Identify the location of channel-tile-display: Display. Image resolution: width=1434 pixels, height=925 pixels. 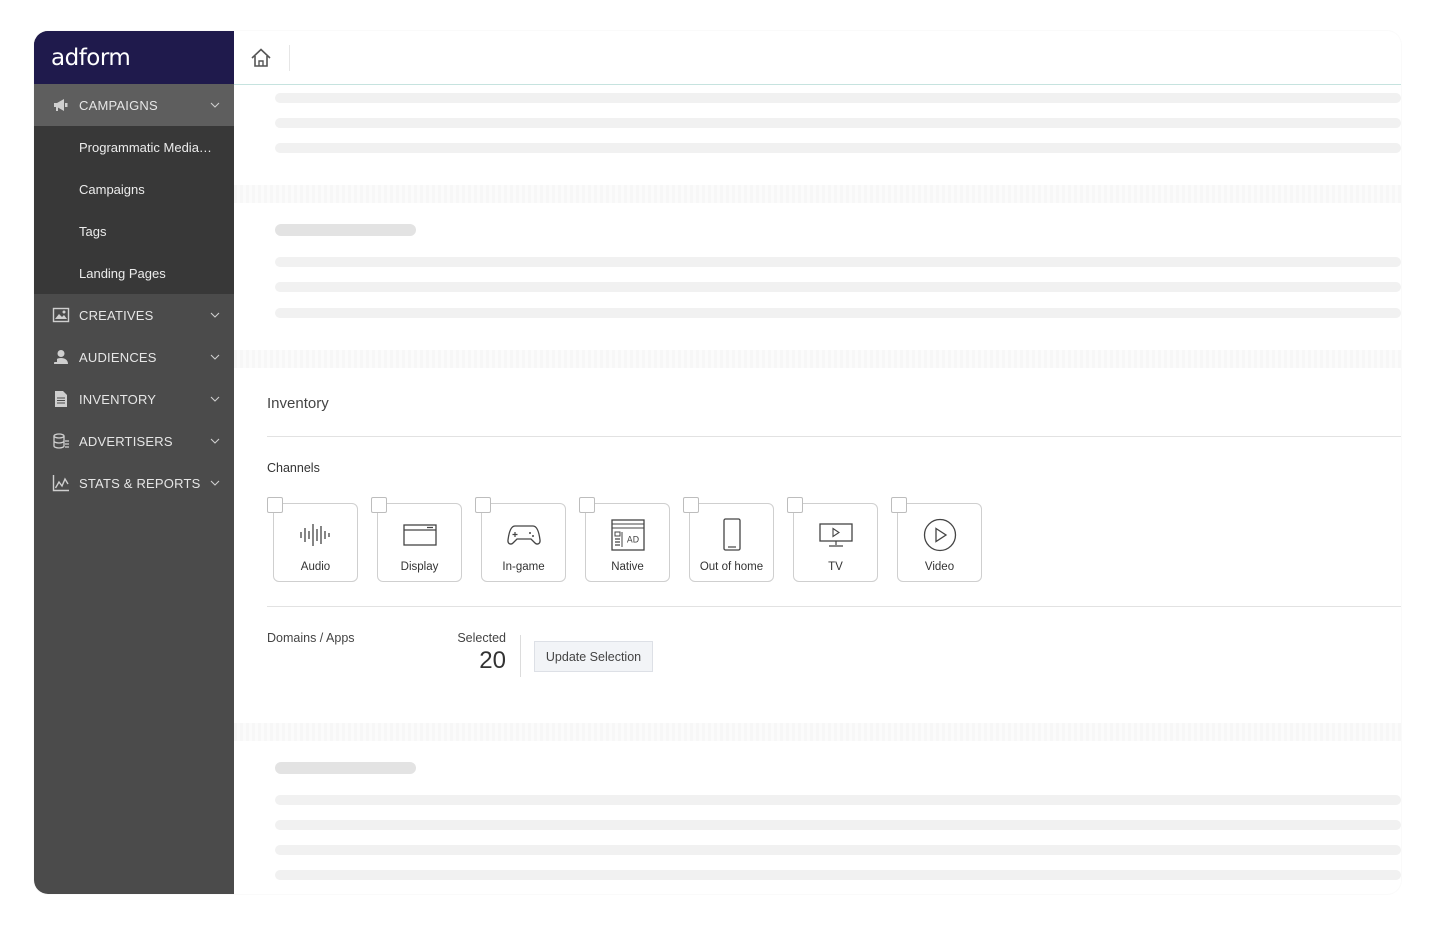
(416, 539).